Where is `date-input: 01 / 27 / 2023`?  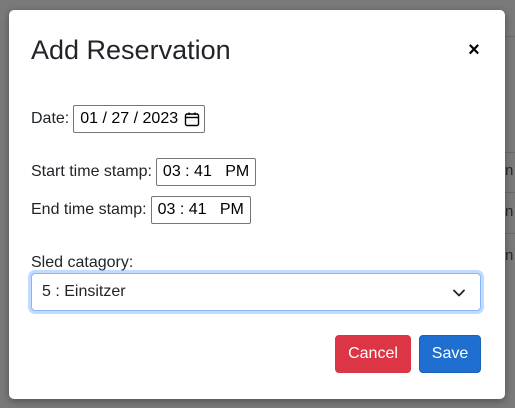 date-input: 01 / 27 / 2023 is located at coordinates (139, 119).